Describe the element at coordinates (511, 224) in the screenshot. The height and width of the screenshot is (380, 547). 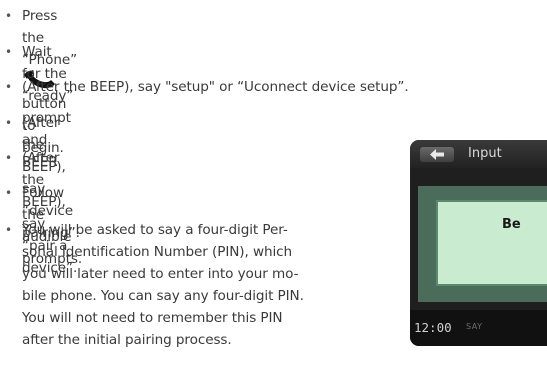
I see `prompt-text: Be` at that location.